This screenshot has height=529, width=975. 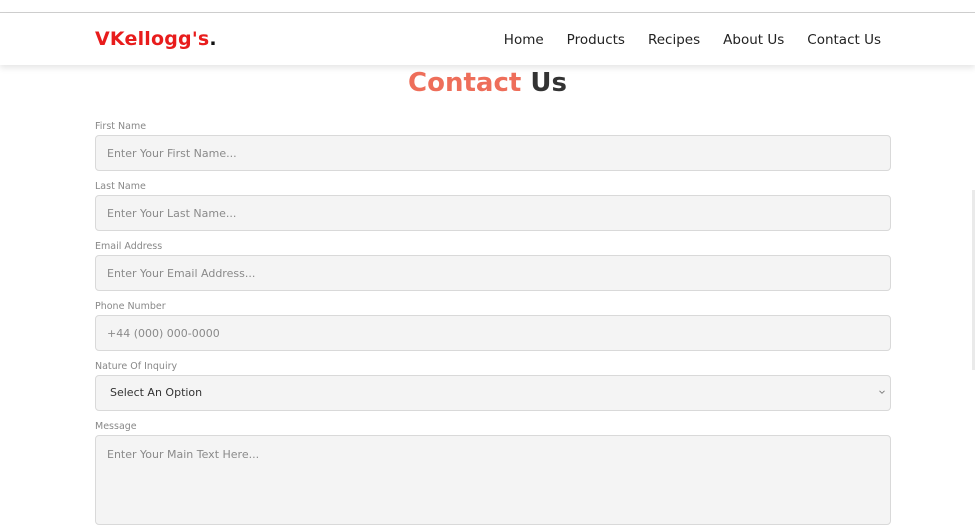 I want to click on page-title-rest: Us, so click(x=548, y=83).